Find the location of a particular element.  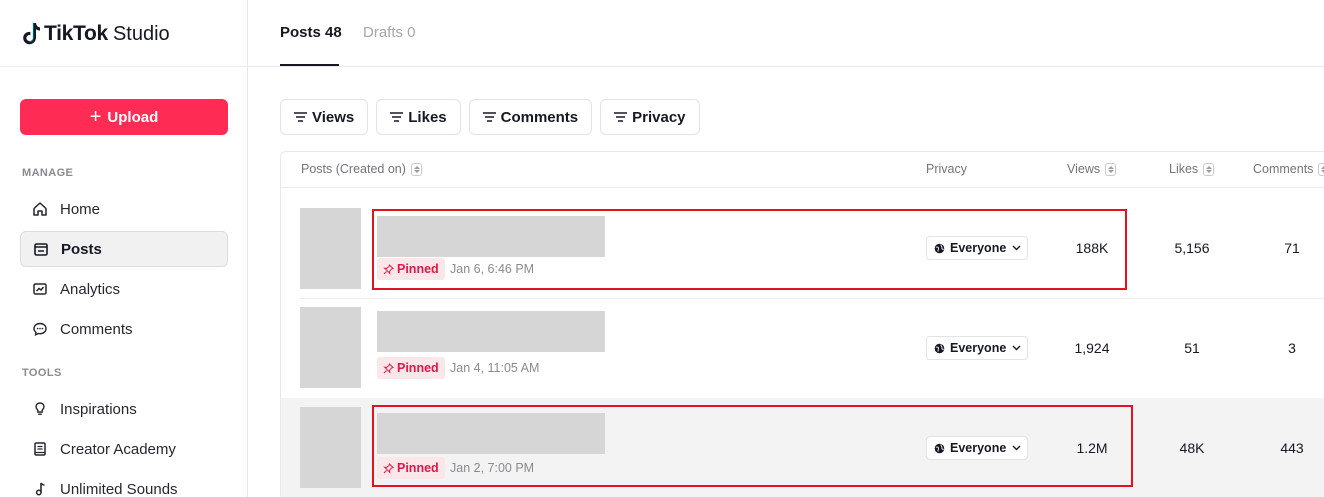

section-label-manage: MANAGE is located at coordinates (48, 173).